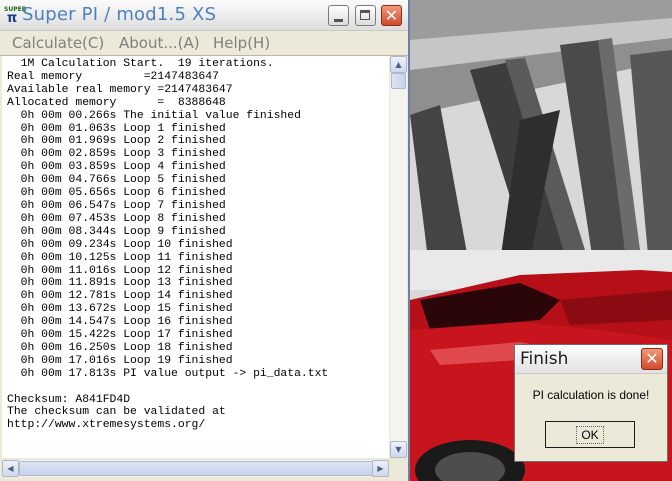 This screenshot has height=481, width=672. Describe the element at coordinates (398, 468) in the screenshot. I see `size-grip` at that location.